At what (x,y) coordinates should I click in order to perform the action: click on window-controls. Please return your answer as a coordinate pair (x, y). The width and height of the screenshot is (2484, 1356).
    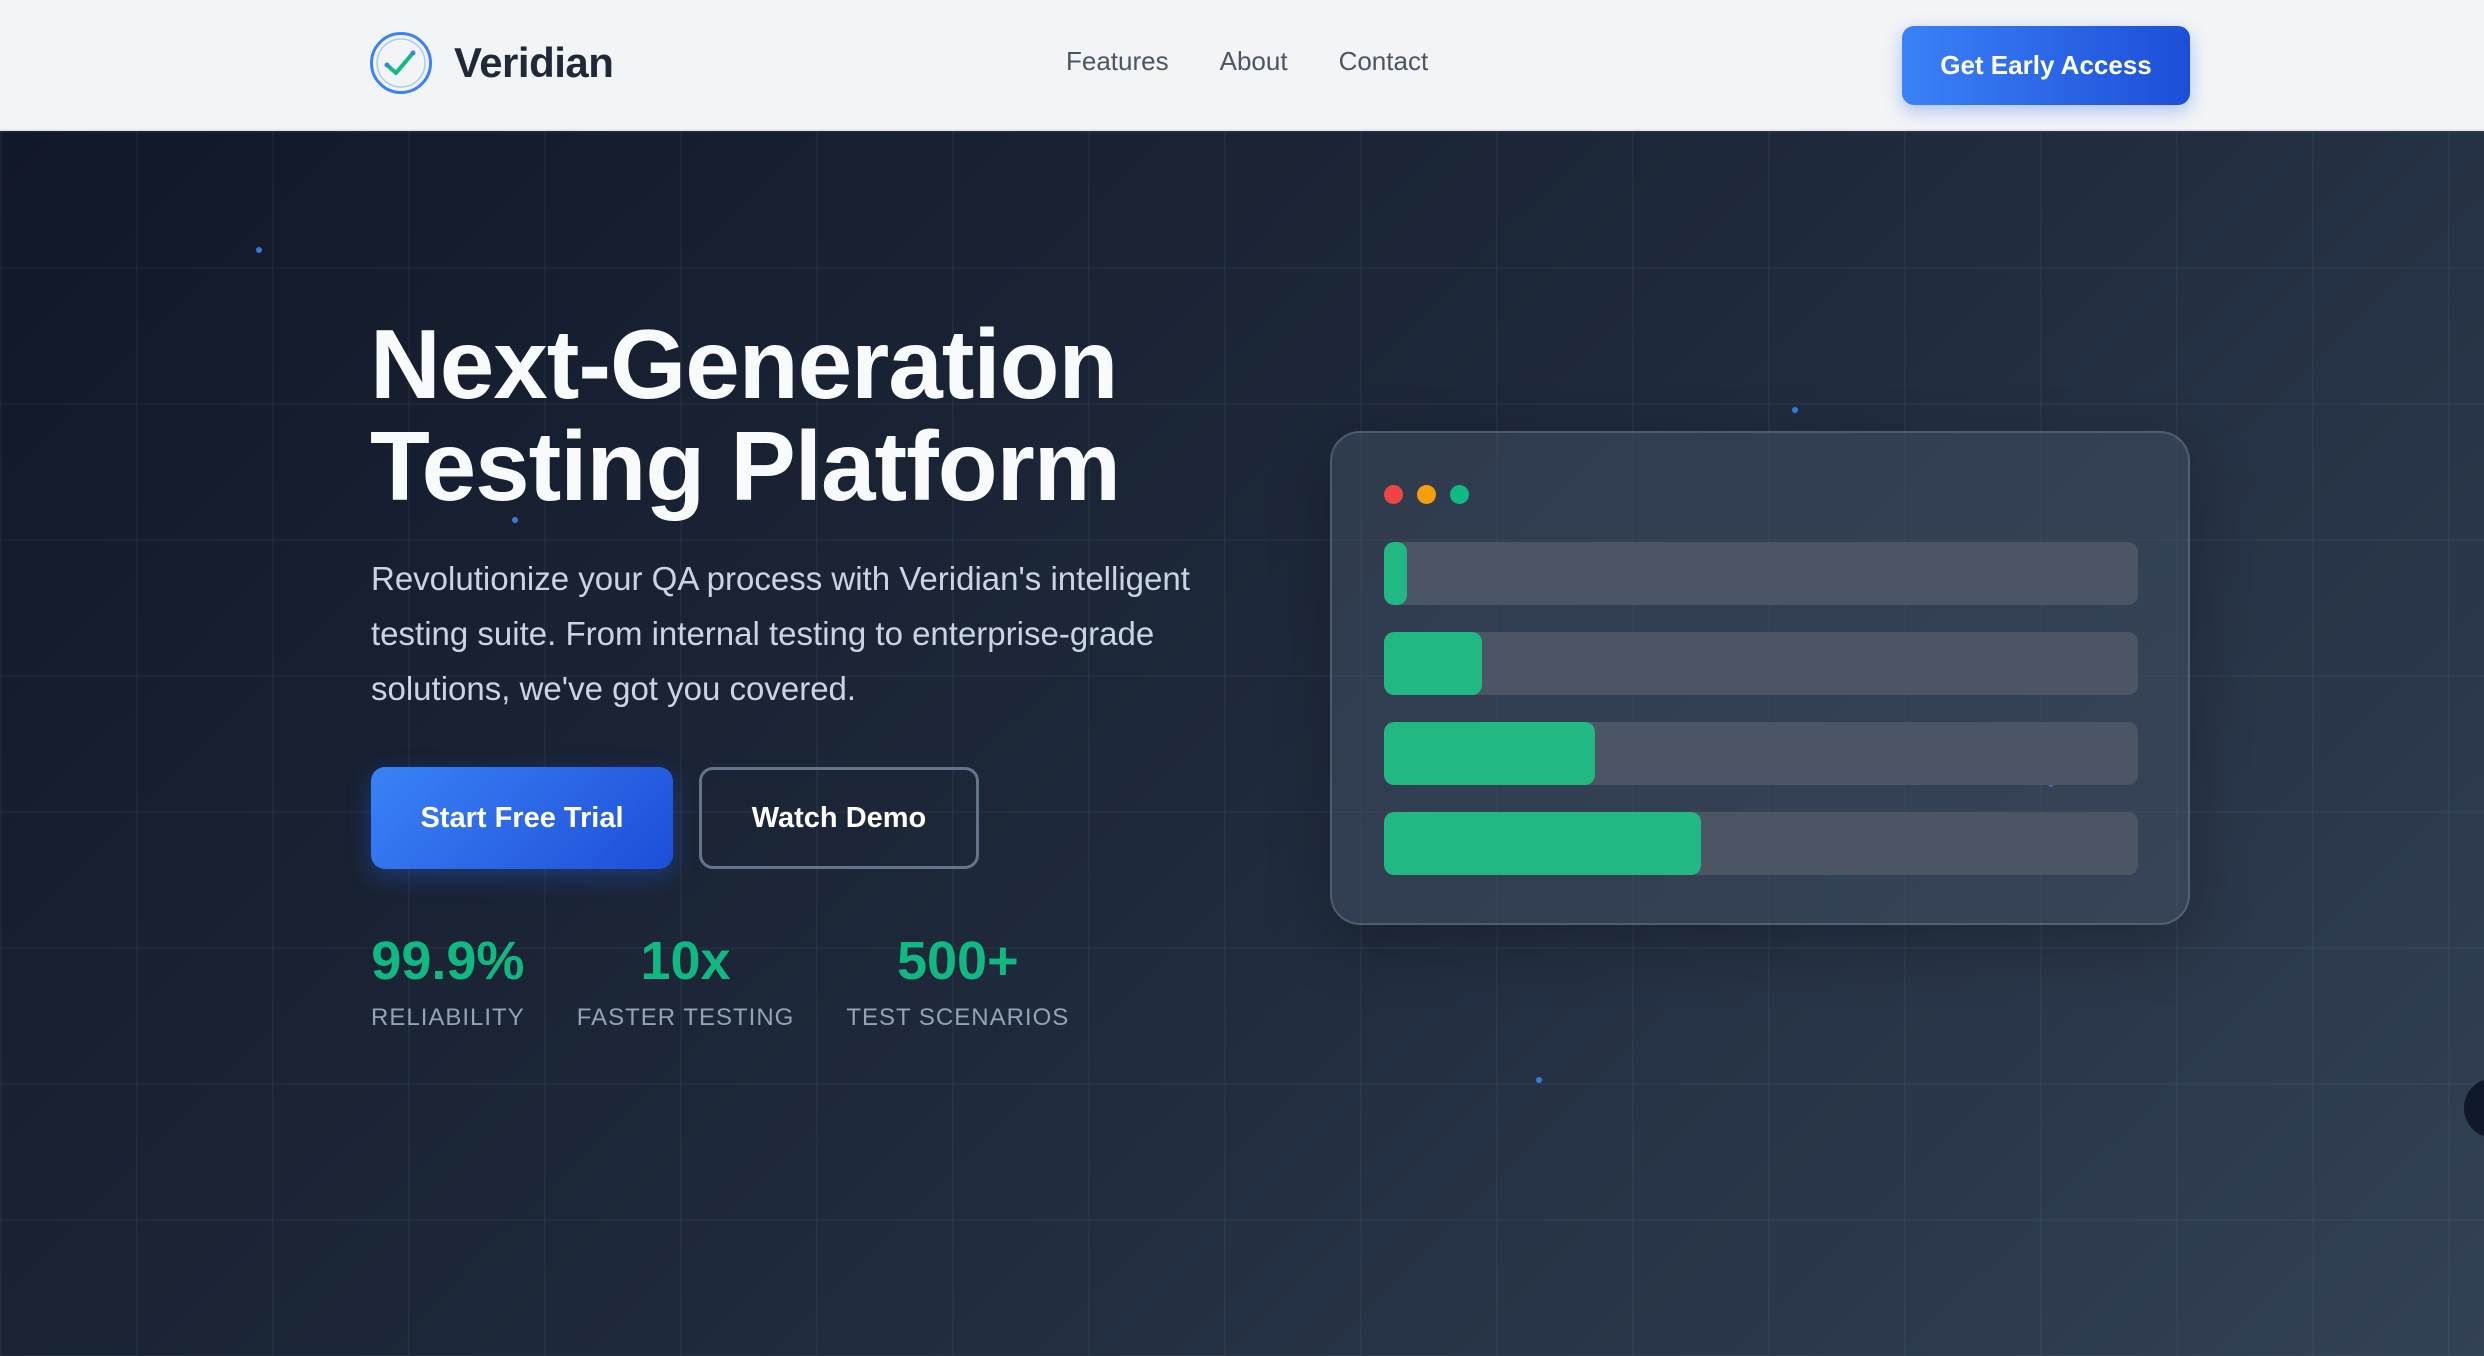
    Looking at the image, I should click on (1426, 494).